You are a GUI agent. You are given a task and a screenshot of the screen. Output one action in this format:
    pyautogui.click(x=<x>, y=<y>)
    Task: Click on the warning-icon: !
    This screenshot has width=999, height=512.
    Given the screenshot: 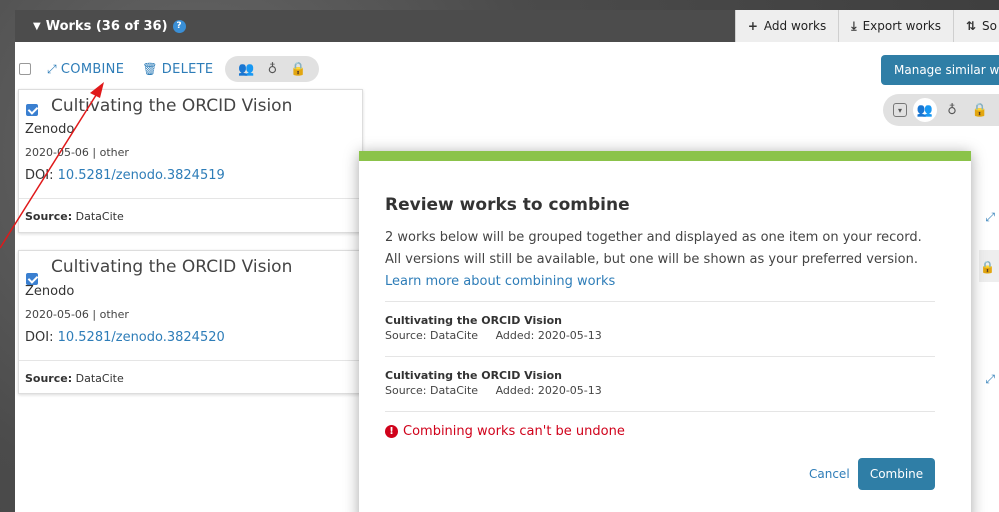 What is the action you would take?
    pyautogui.click(x=391, y=431)
    